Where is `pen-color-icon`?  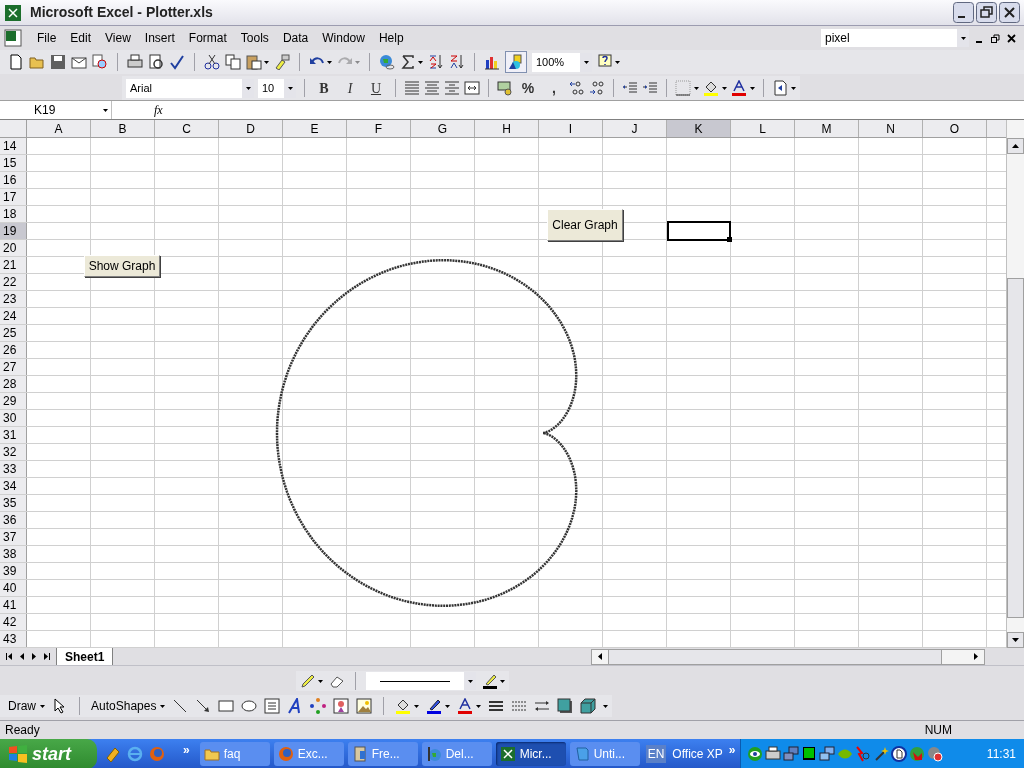 pen-color-icon is located at coordinates (490, 681).